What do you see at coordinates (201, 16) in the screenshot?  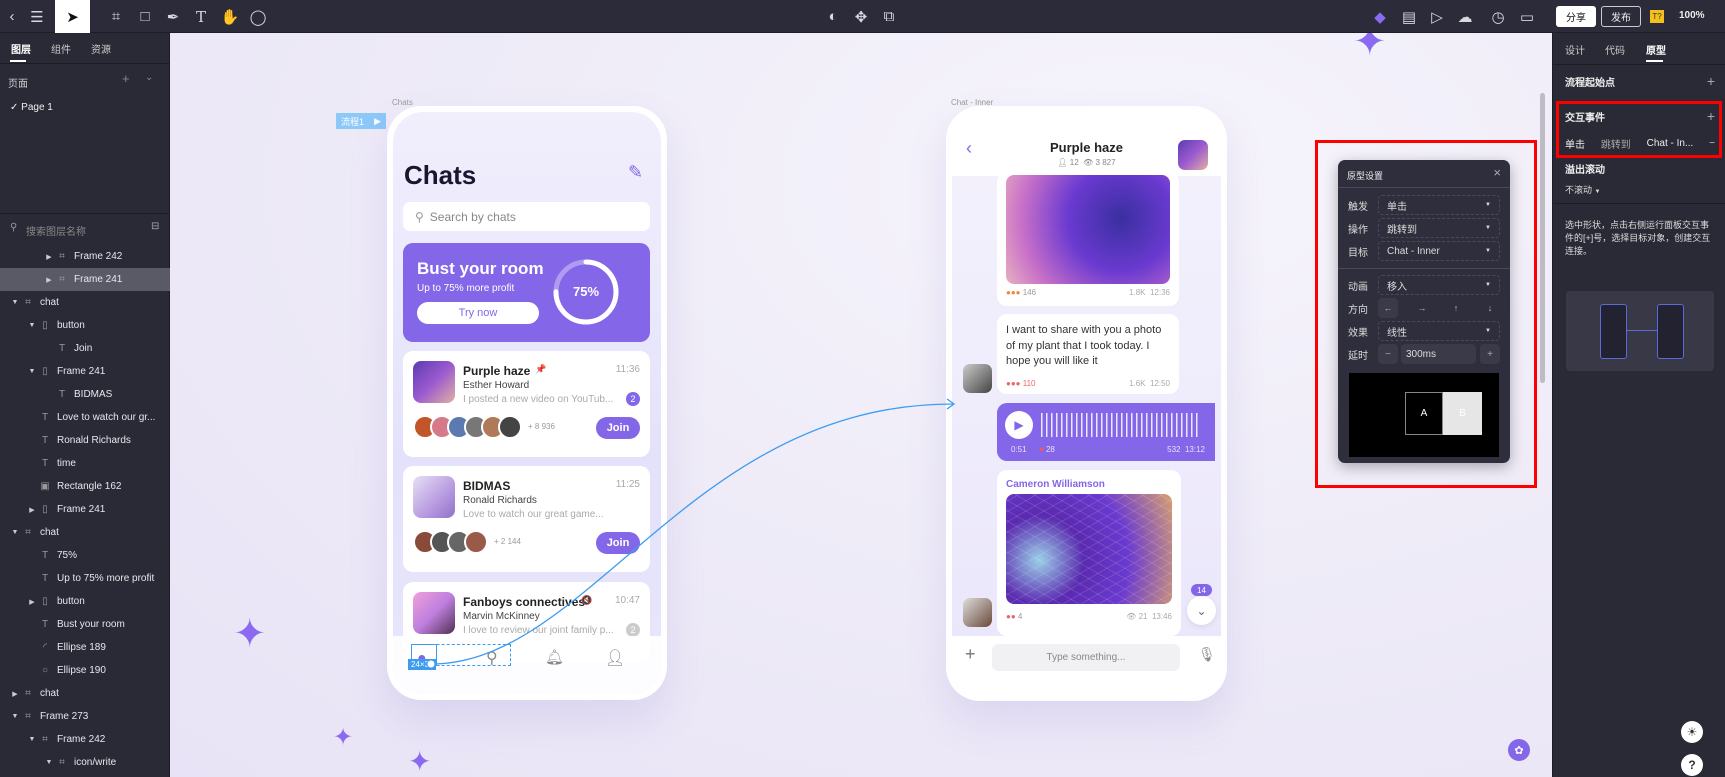 I see `text-tool-icon: T` at bounding box center [201, 16].